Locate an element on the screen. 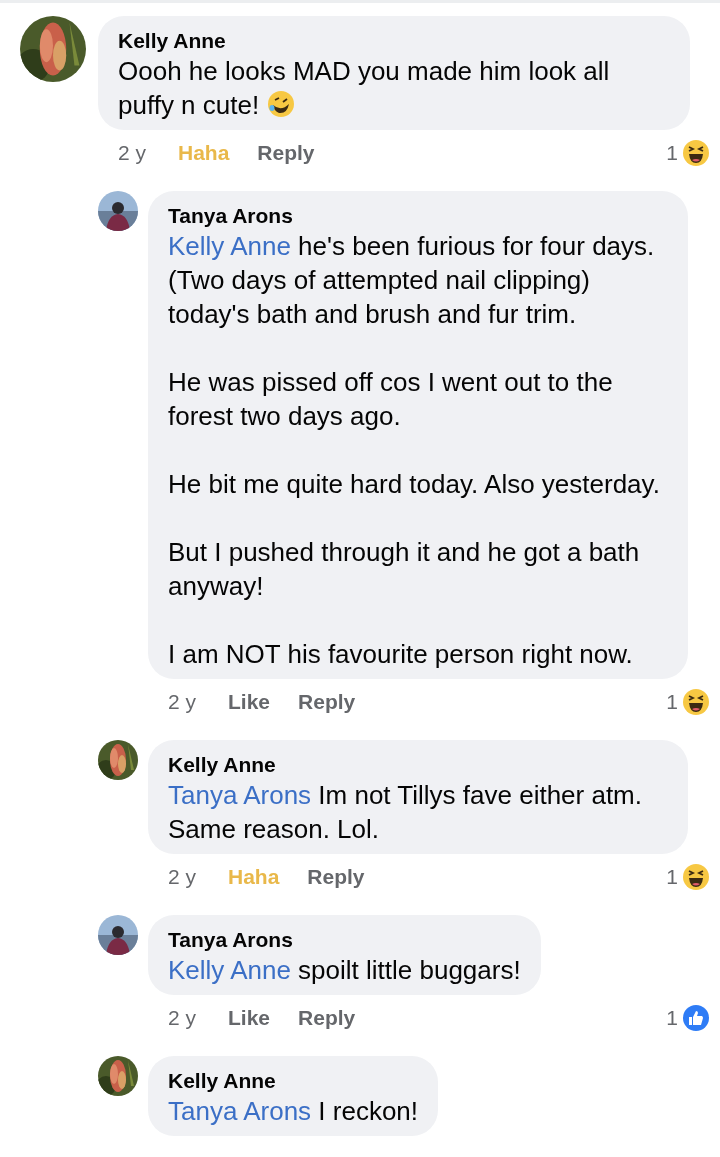  comment-text: Kelly Anne he's been furious for four days. (Two days of attempted nail clipping) today's bath and brush and fur trim. is located at coordinates (412, 280).